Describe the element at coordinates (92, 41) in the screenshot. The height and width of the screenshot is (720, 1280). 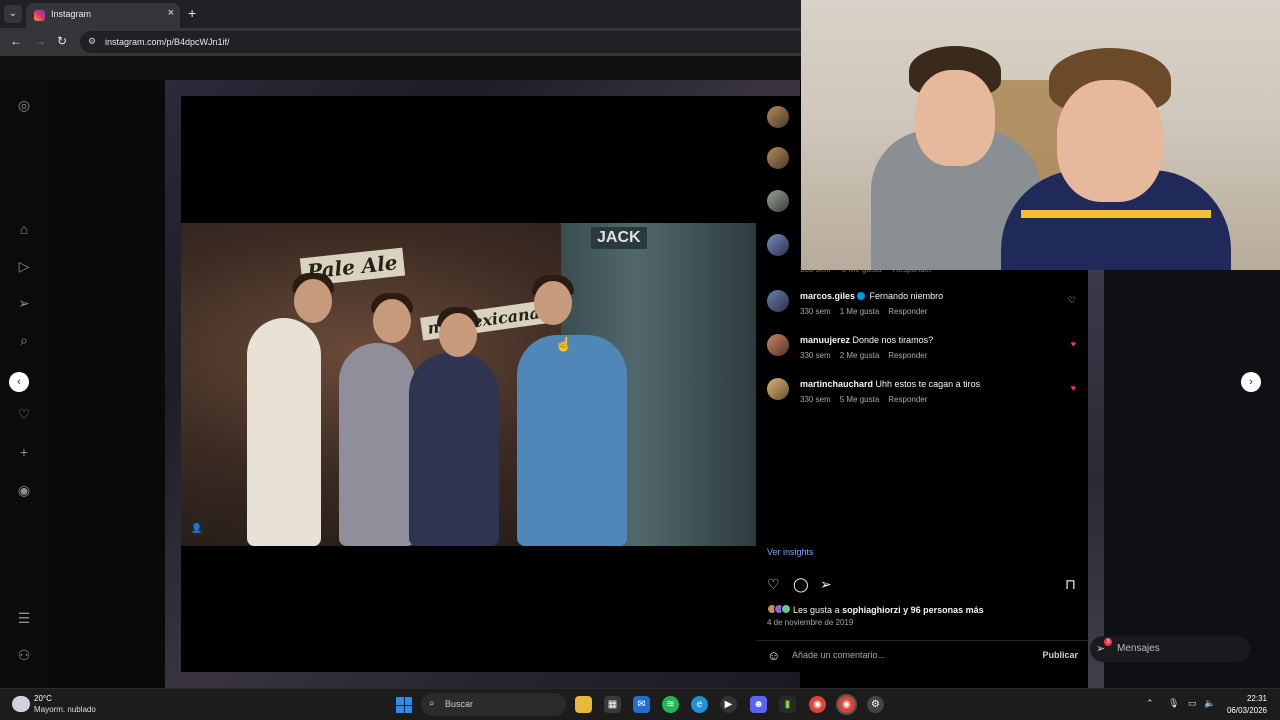
I see `site-info-icon: ⚙` at that location.